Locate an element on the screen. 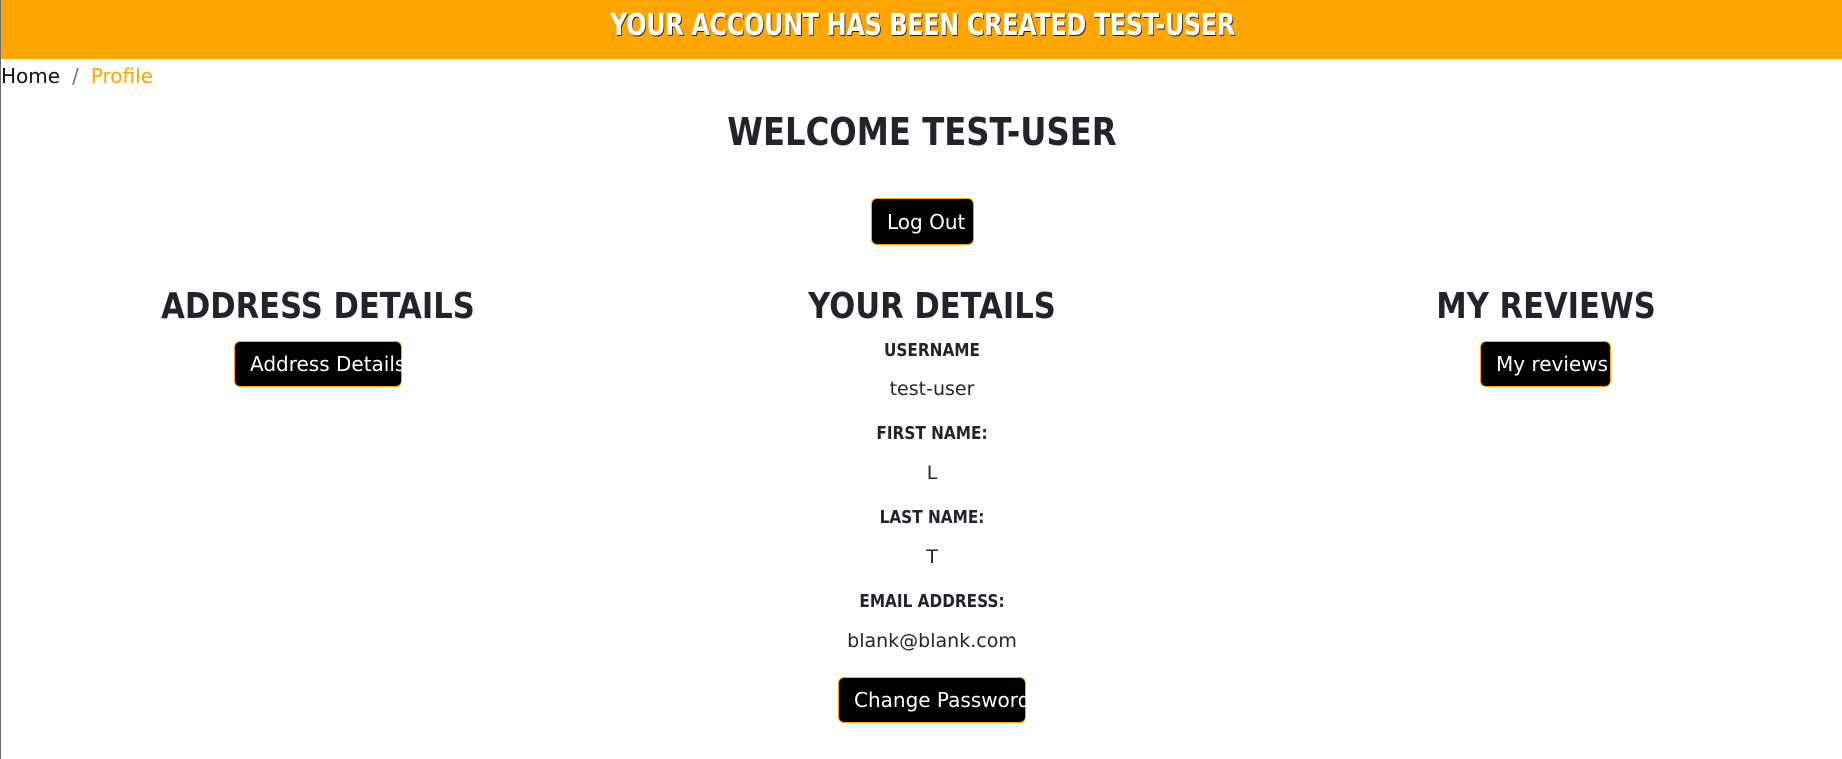 The width and height of the screenshot is (1842, 759). email-value: blank@blank.com is located at coordinates (932, 641).